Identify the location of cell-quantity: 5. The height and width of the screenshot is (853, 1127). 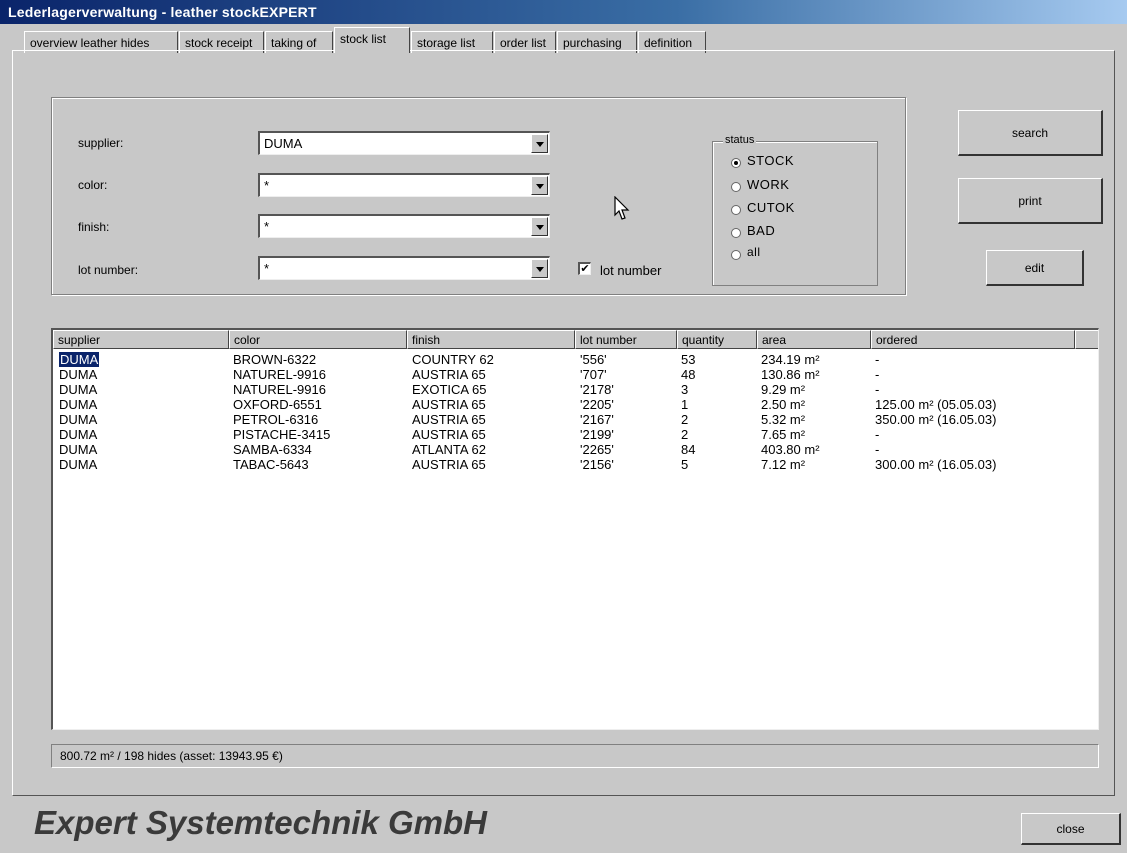
(685, 464).